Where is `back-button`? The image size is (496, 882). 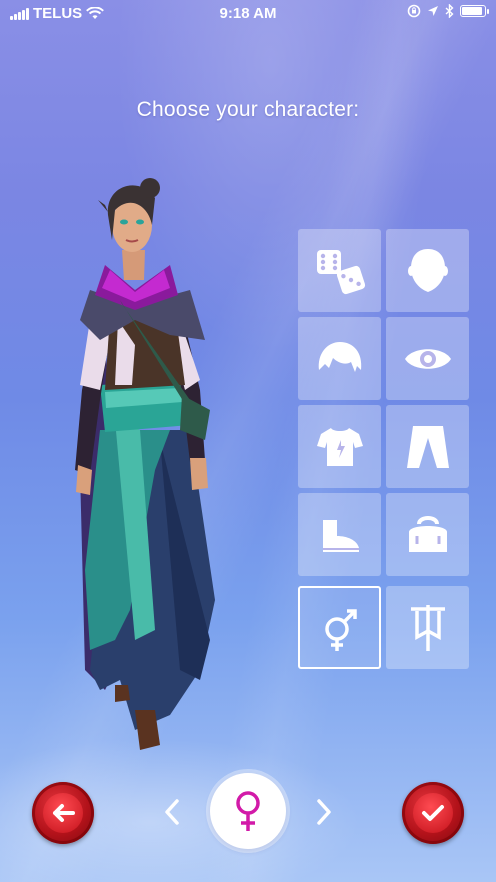 back-button is located at coordinates (63, 813).